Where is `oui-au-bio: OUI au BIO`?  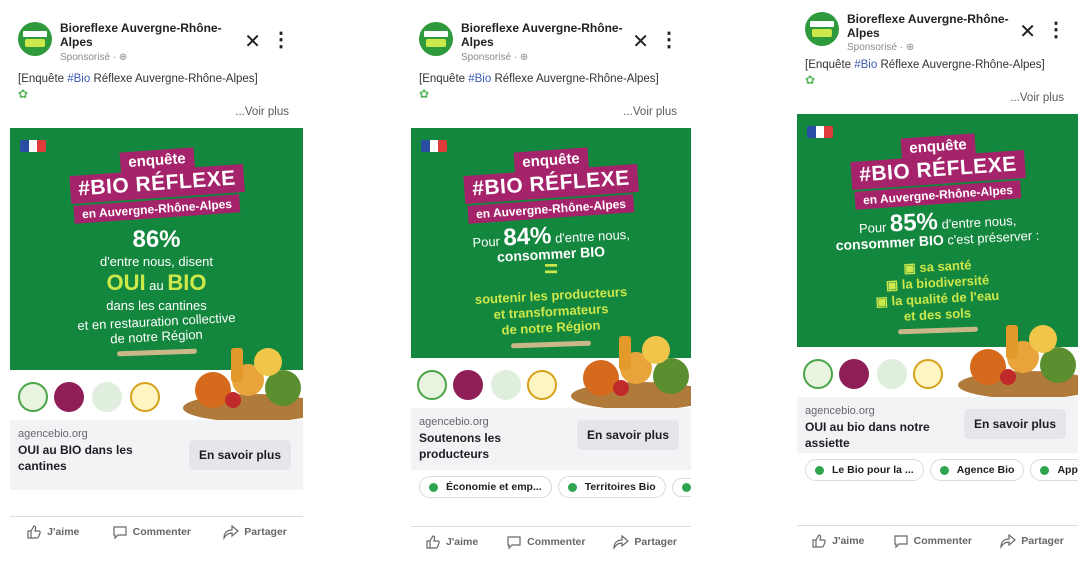
oui-au-bio: OUI au BIO is located at coordinates (156, 283).